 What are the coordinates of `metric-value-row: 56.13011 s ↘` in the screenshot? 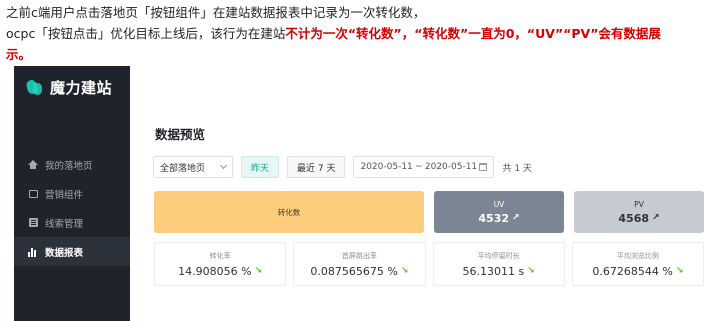 It's located at (498, 271).